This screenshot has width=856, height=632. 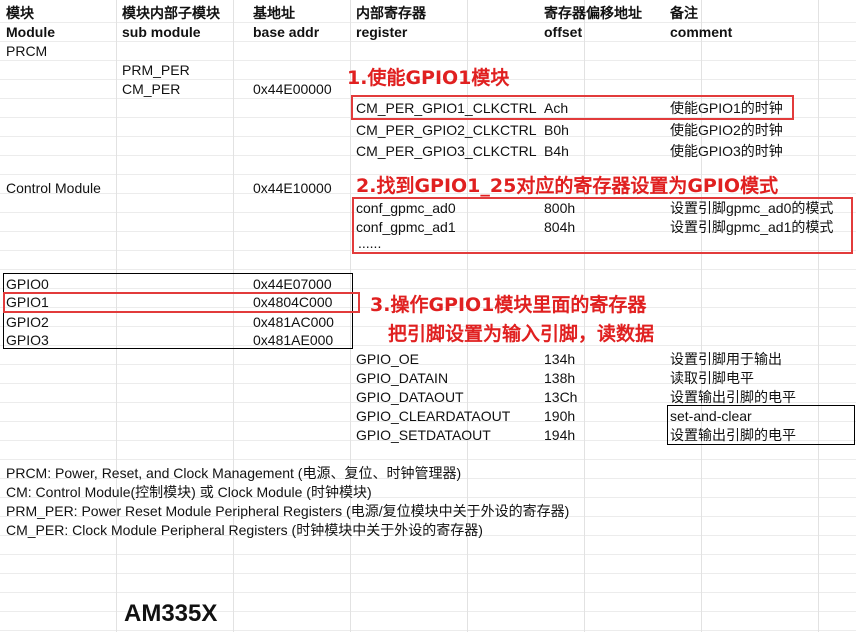 What do you see at coordinates (388, 359) in the screenshot?
I see `register-name: GPIO_OE` at bounding box center [388, 359].